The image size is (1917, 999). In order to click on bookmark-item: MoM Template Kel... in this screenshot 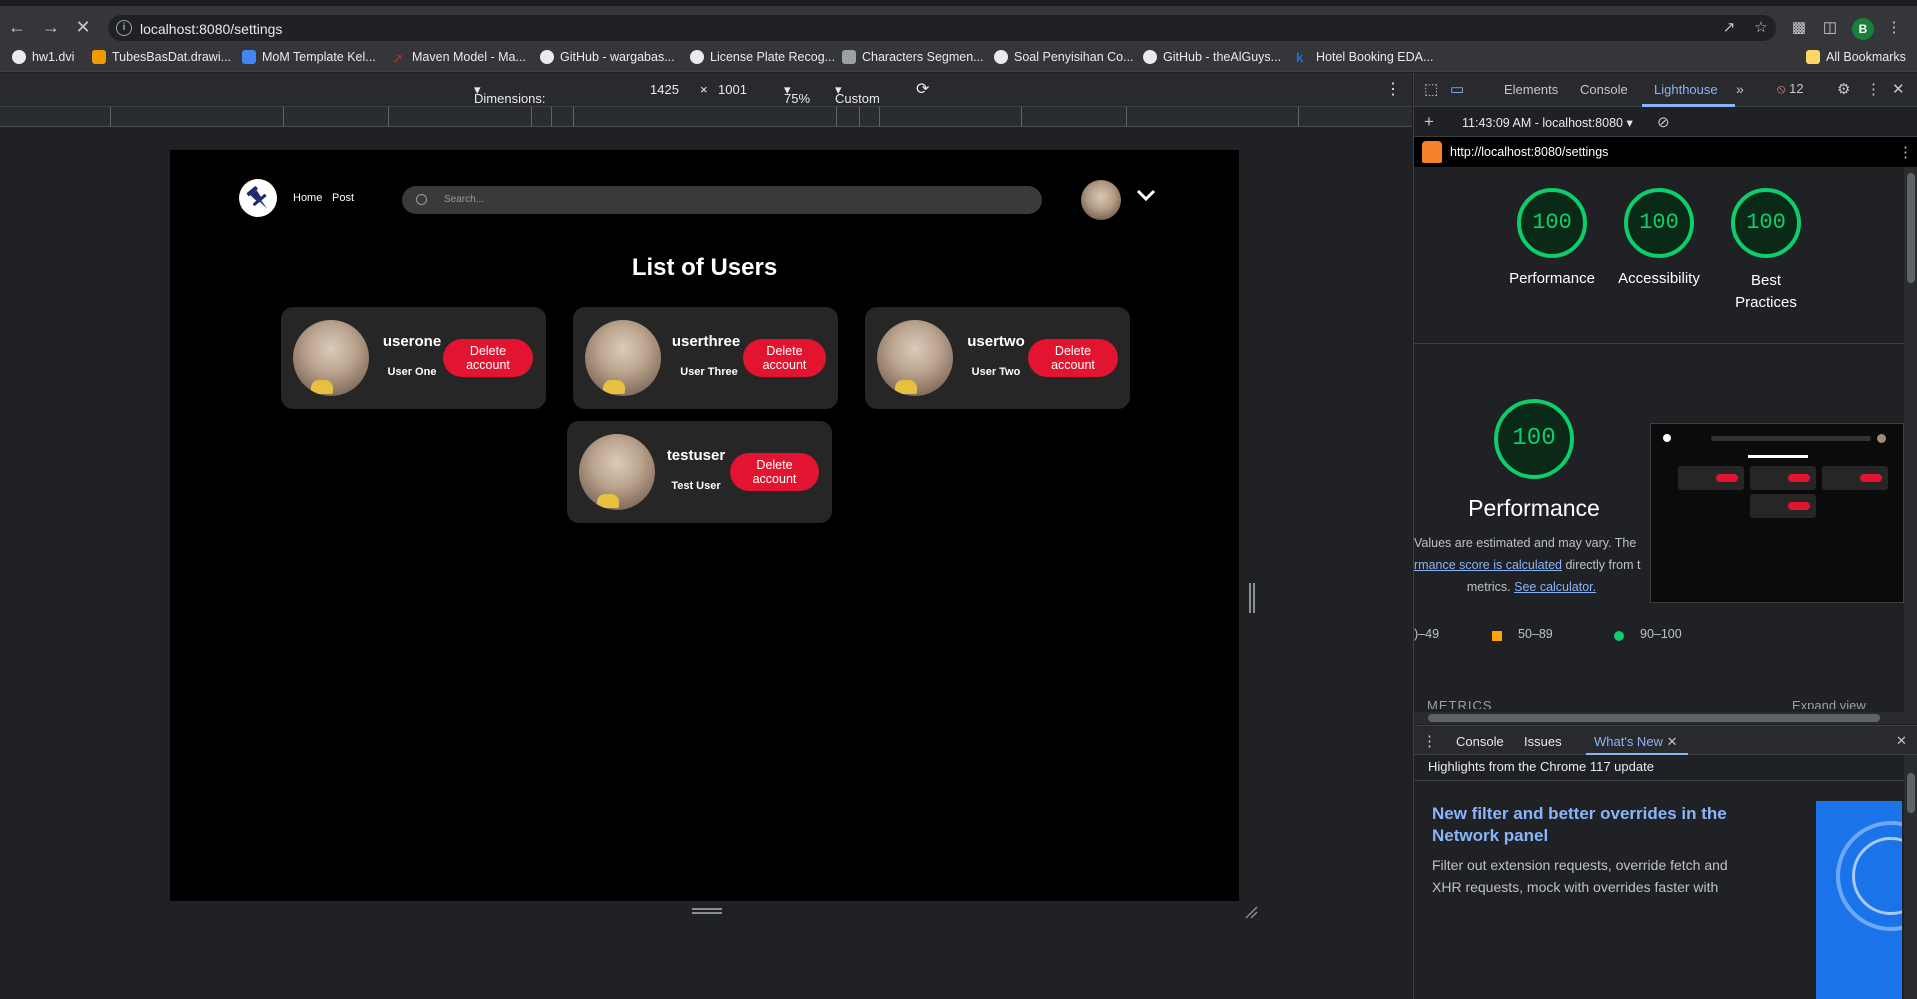, I will do `click(309, 57)`.